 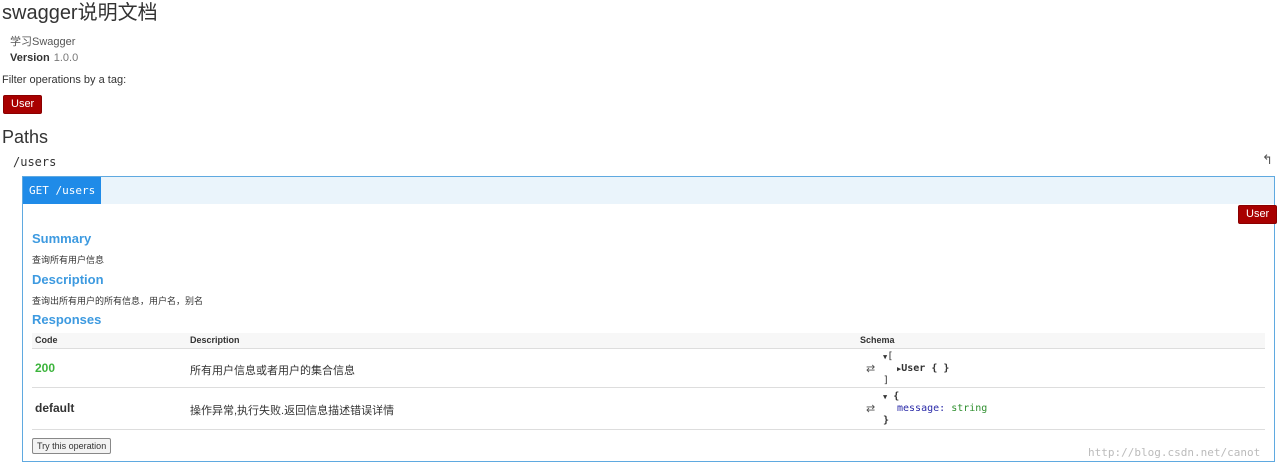 What do you see at coordinates (68, 259) in the screenshot?
I see `summary-text: 查询所有用户信息` at bounding box center [68, 259].